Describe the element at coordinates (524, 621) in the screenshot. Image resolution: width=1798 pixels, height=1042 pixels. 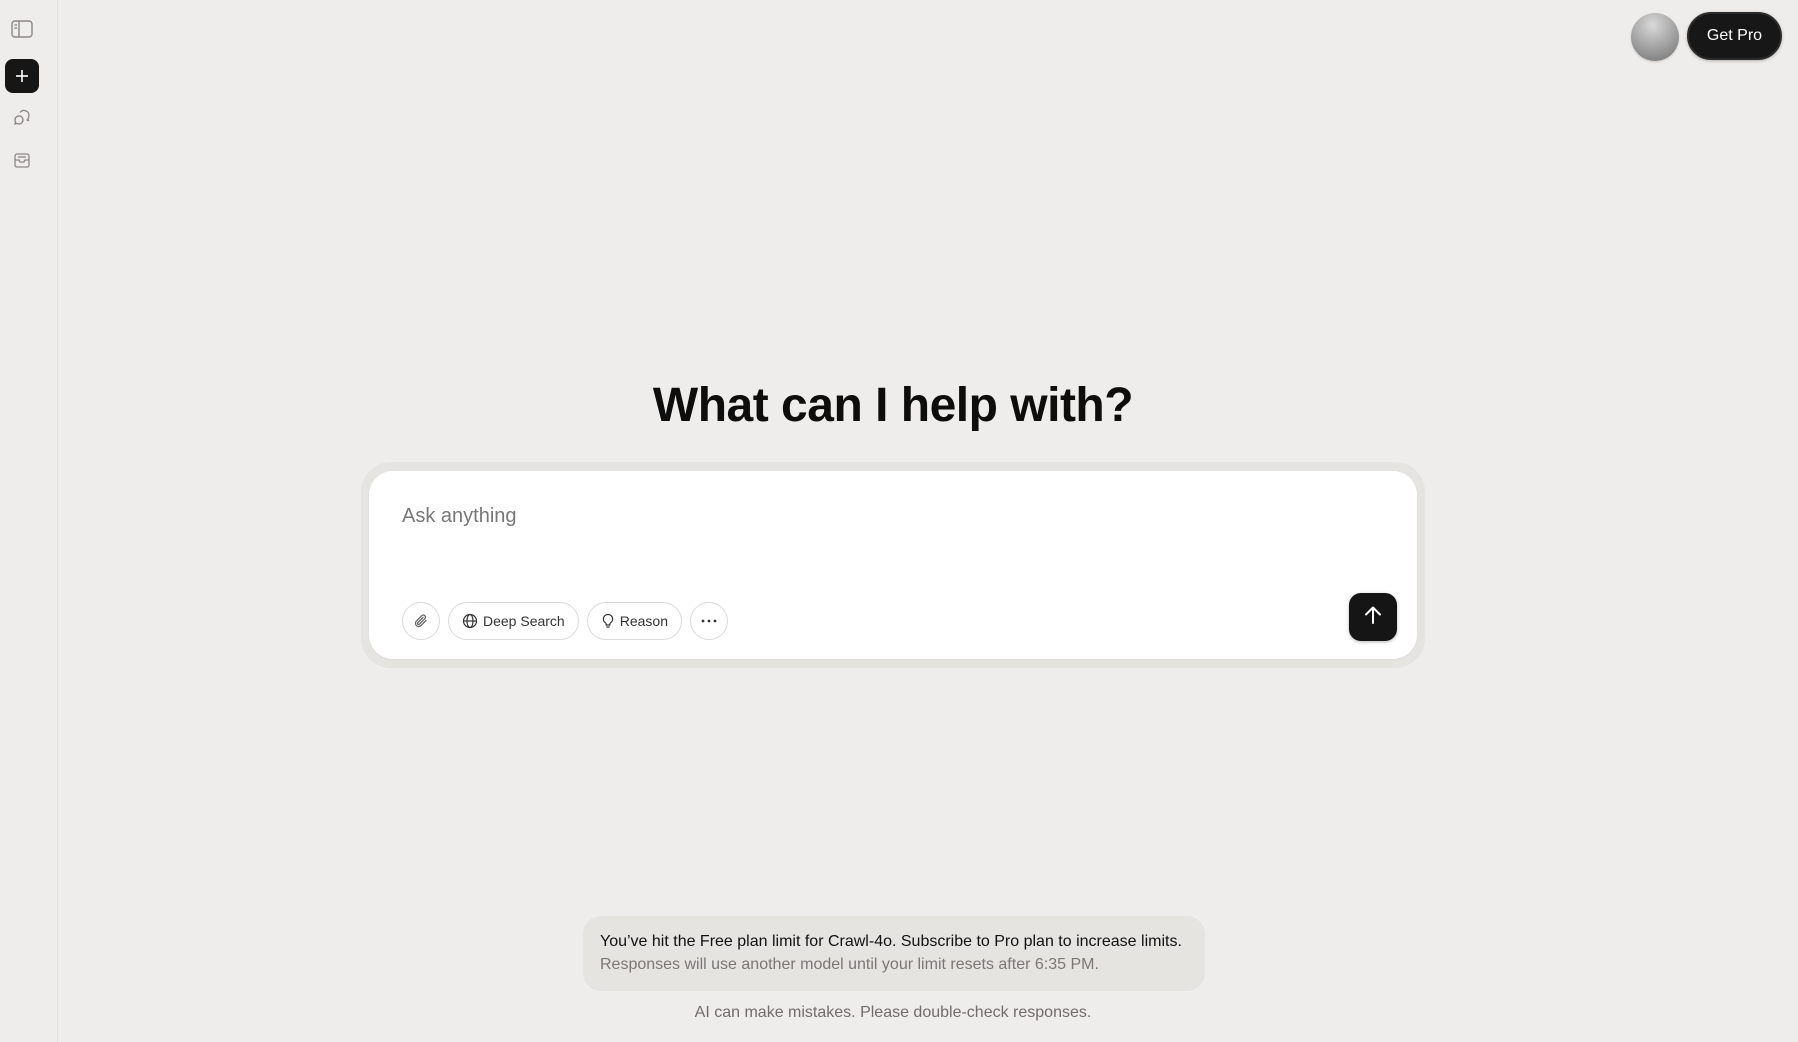
I see `deep-search-label: Deep Search` at that location.